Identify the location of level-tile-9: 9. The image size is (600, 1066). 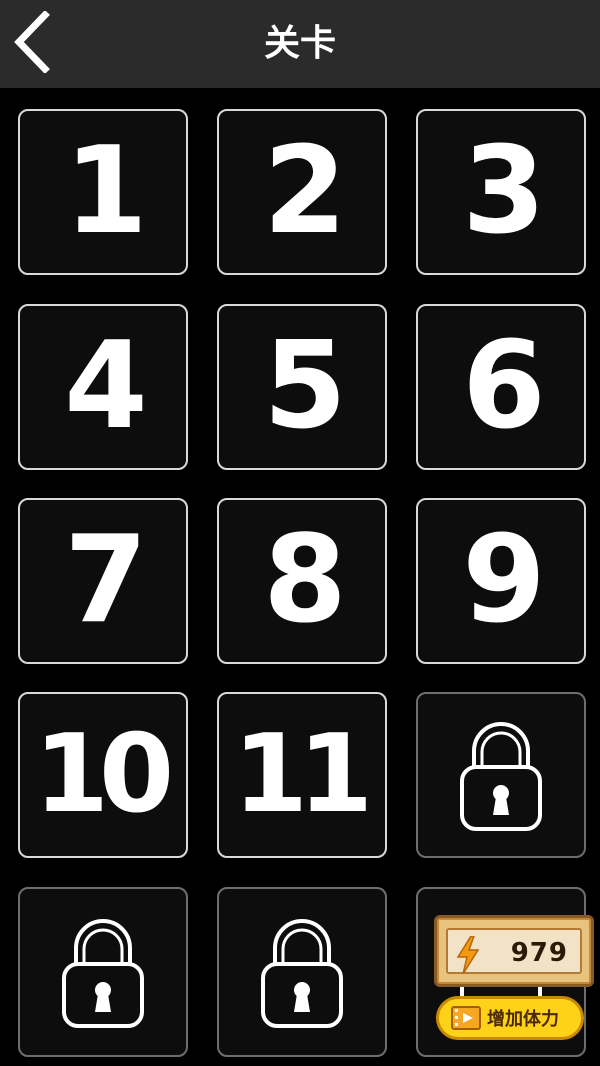
(501, 581).